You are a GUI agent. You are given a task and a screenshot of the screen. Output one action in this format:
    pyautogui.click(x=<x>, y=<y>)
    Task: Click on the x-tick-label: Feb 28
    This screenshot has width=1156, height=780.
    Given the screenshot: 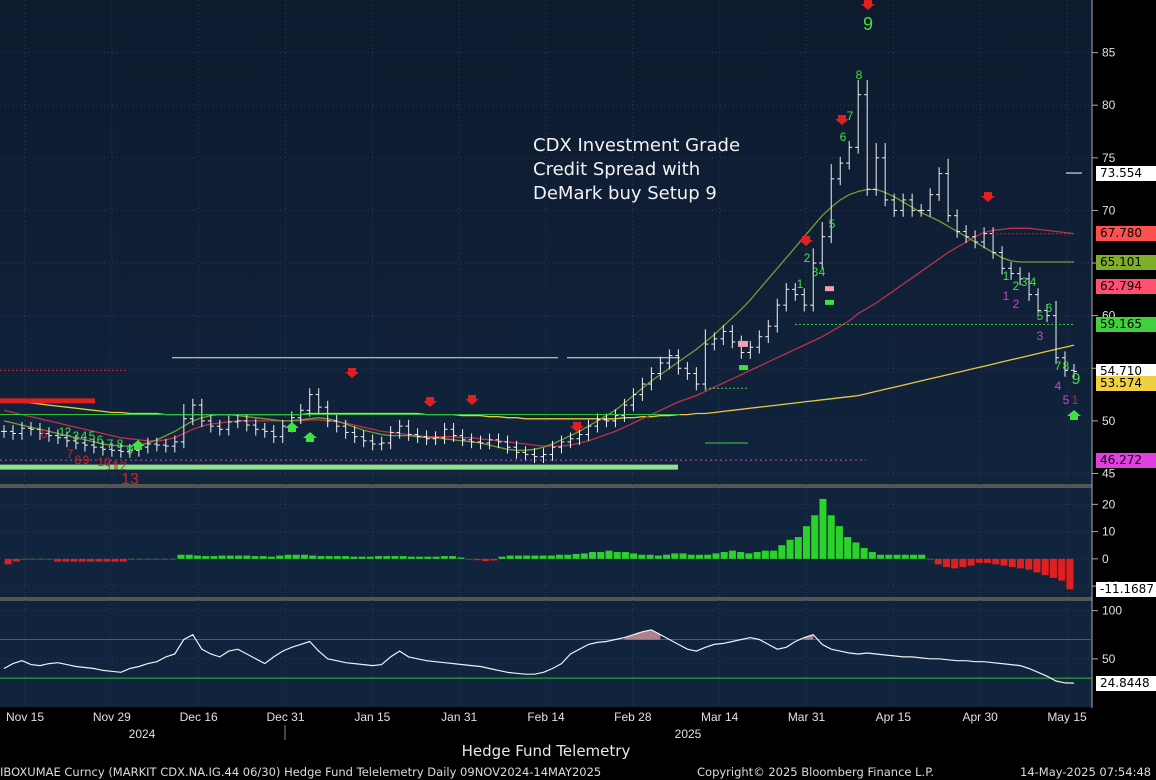 What is the action you would take?
    pyautogui.click(x=633, y=717)
    